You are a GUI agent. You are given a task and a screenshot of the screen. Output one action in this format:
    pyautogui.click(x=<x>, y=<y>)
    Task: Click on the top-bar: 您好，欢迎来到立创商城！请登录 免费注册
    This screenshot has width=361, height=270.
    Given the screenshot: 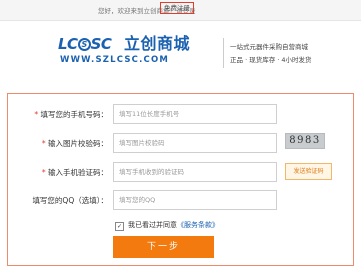 What is the action you would take?
    pyautogui.click(x=180, y=10)
    